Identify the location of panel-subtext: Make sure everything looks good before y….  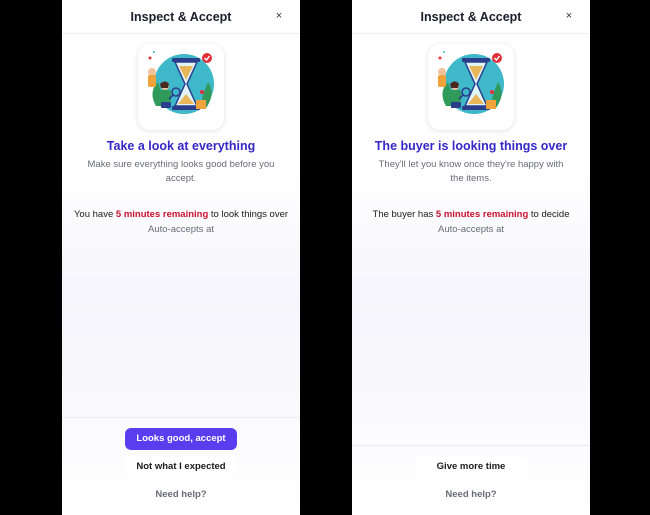
(181, 171).